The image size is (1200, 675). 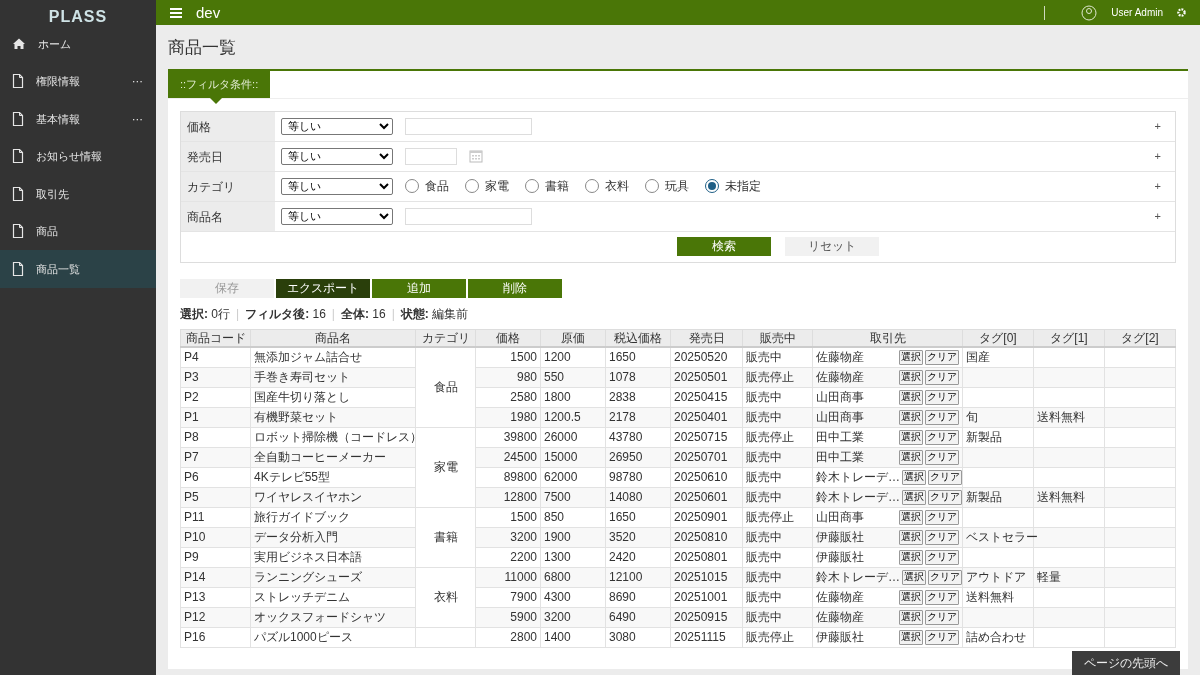 What do you see at coordinates (573, 477) in the screenshot?
I see `table-cell: 62000` at bounding box center [573, 477].